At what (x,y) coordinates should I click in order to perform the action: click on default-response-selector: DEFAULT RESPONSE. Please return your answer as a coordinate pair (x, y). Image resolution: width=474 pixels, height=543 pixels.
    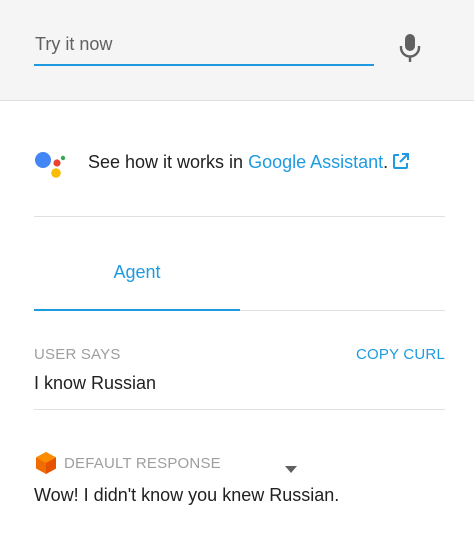
    Looking at the image, I should click on (127, 463).